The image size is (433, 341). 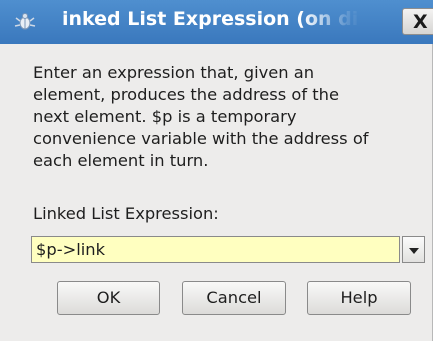 I want to click on close-icon: X, so click(x=420, y=22).